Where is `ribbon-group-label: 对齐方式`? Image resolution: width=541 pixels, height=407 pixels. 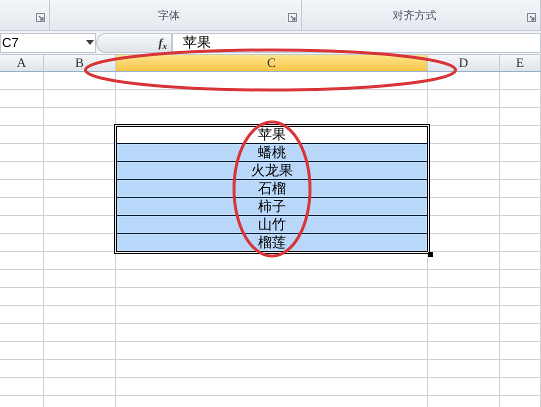 ribbon-group-label: 对齐方式 is located at coordinates (415, 16).